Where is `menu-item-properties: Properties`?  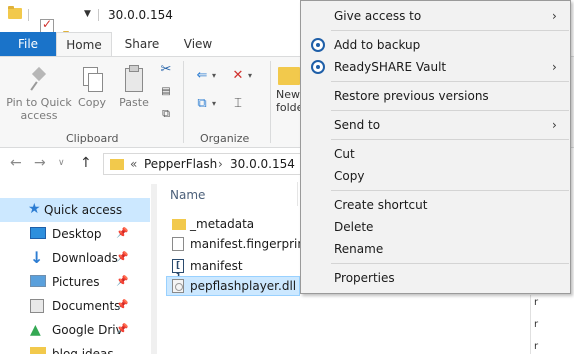 menu-item-properties: Properties is located at coordinates (436, 278).